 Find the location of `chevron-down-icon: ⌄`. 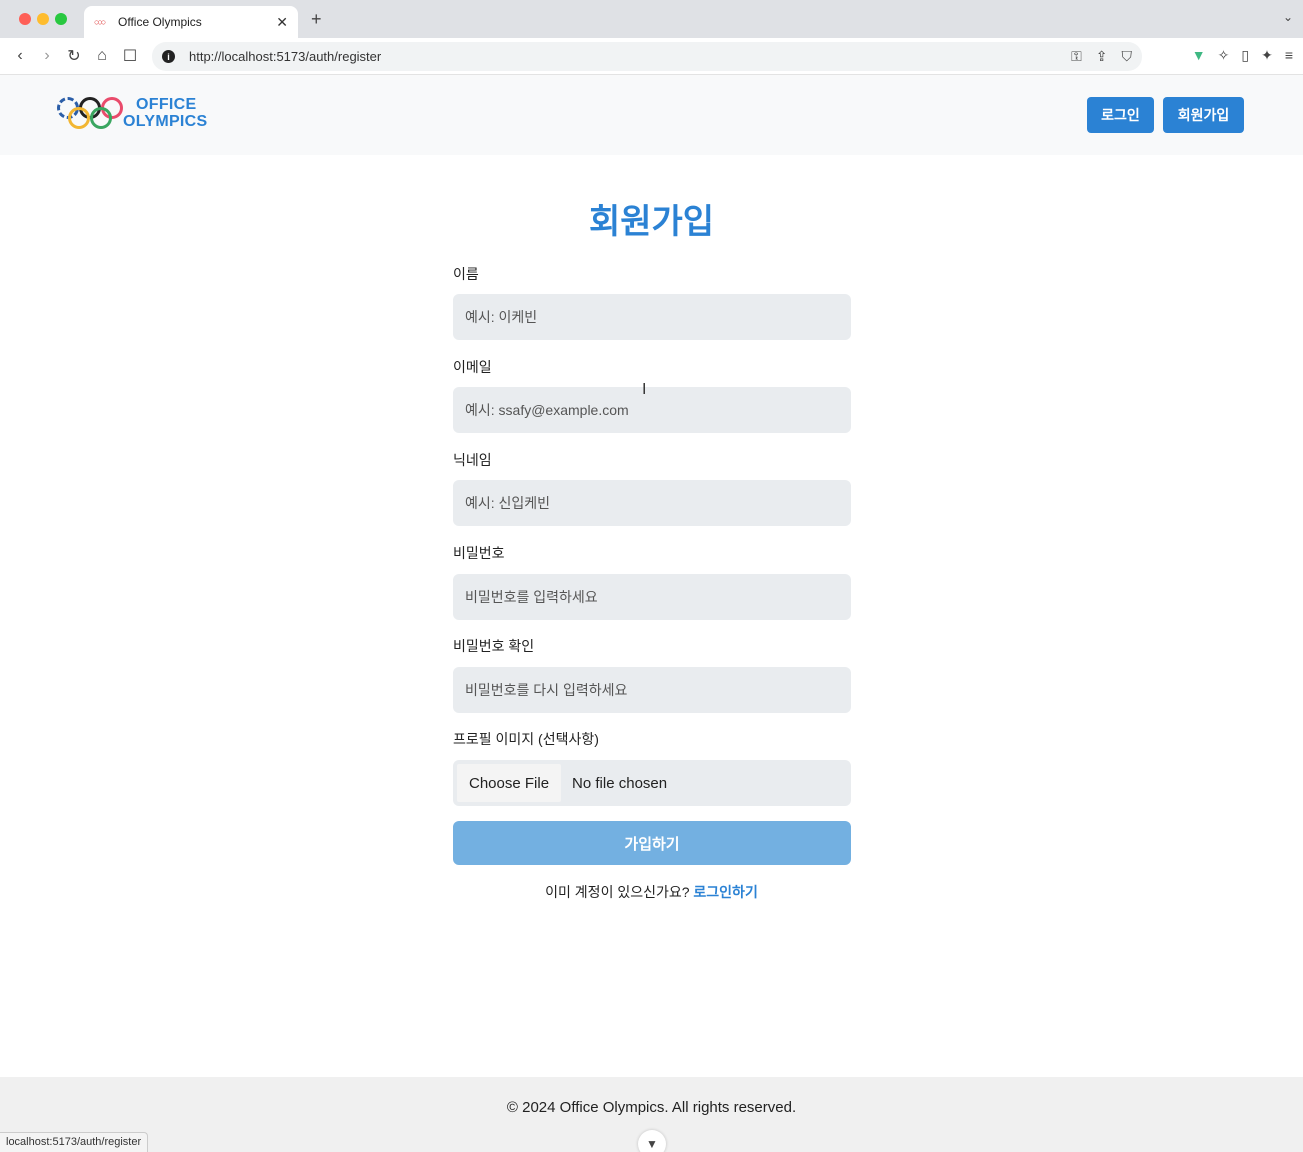

chevron-down-icon: ⌄ is located at coordinates (1288, 17).